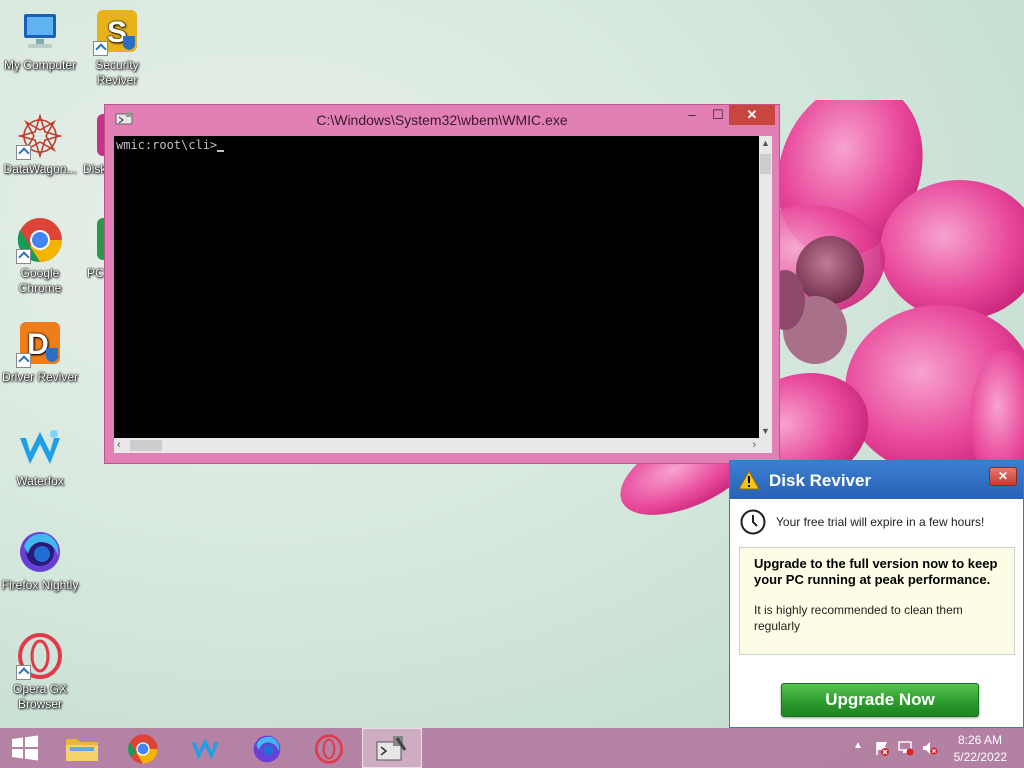 The image size is (1024, 768). Describe the element at coordinates (512, 748) in the screenshot. I see `taskbar: ▲ 8:26 AM 5/22/2022` at that location.